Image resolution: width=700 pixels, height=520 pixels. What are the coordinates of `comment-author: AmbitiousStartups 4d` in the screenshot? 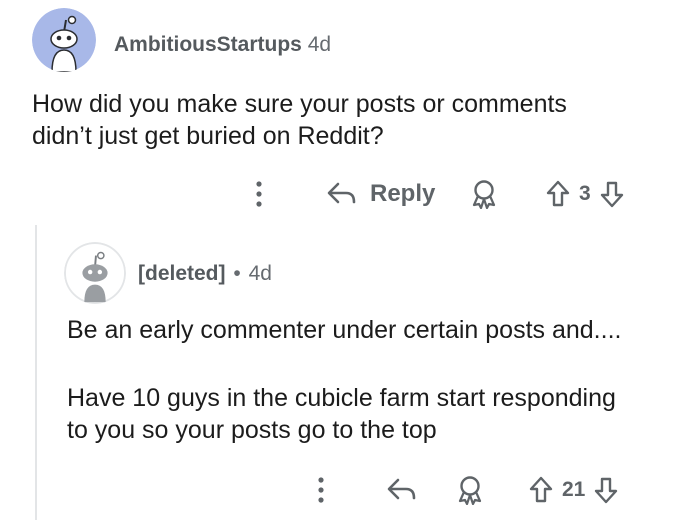 It's located at (222, 45).